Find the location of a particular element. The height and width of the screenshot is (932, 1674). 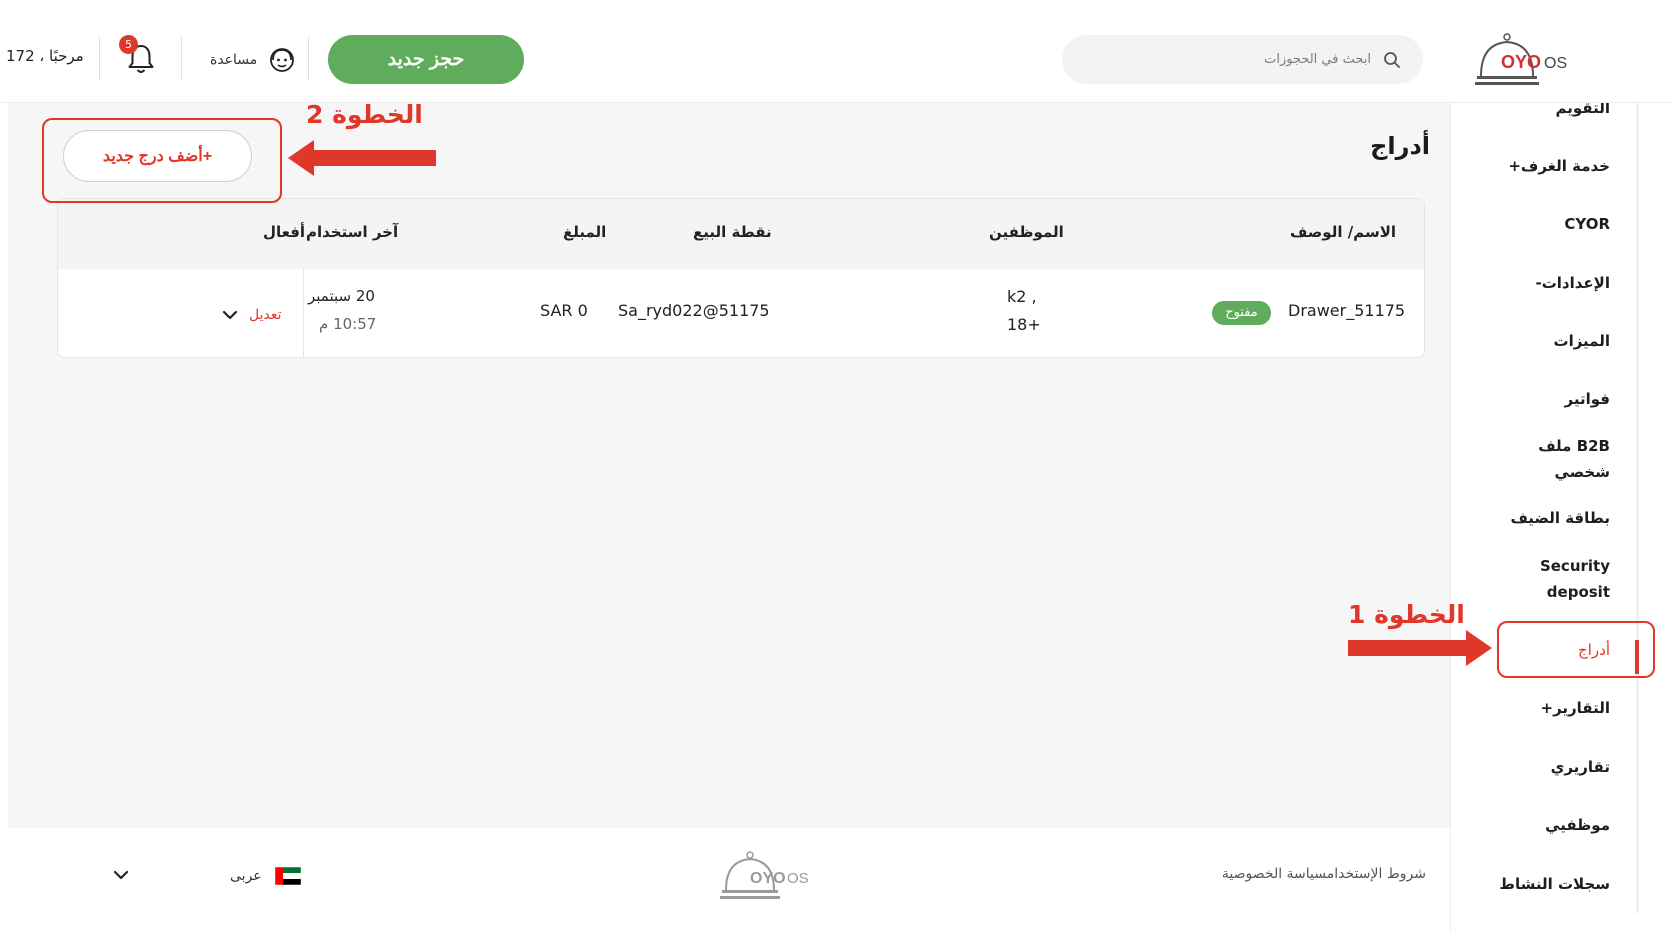

sidebar-item-cyor: CYOR is located at coordinates (1530, 224).